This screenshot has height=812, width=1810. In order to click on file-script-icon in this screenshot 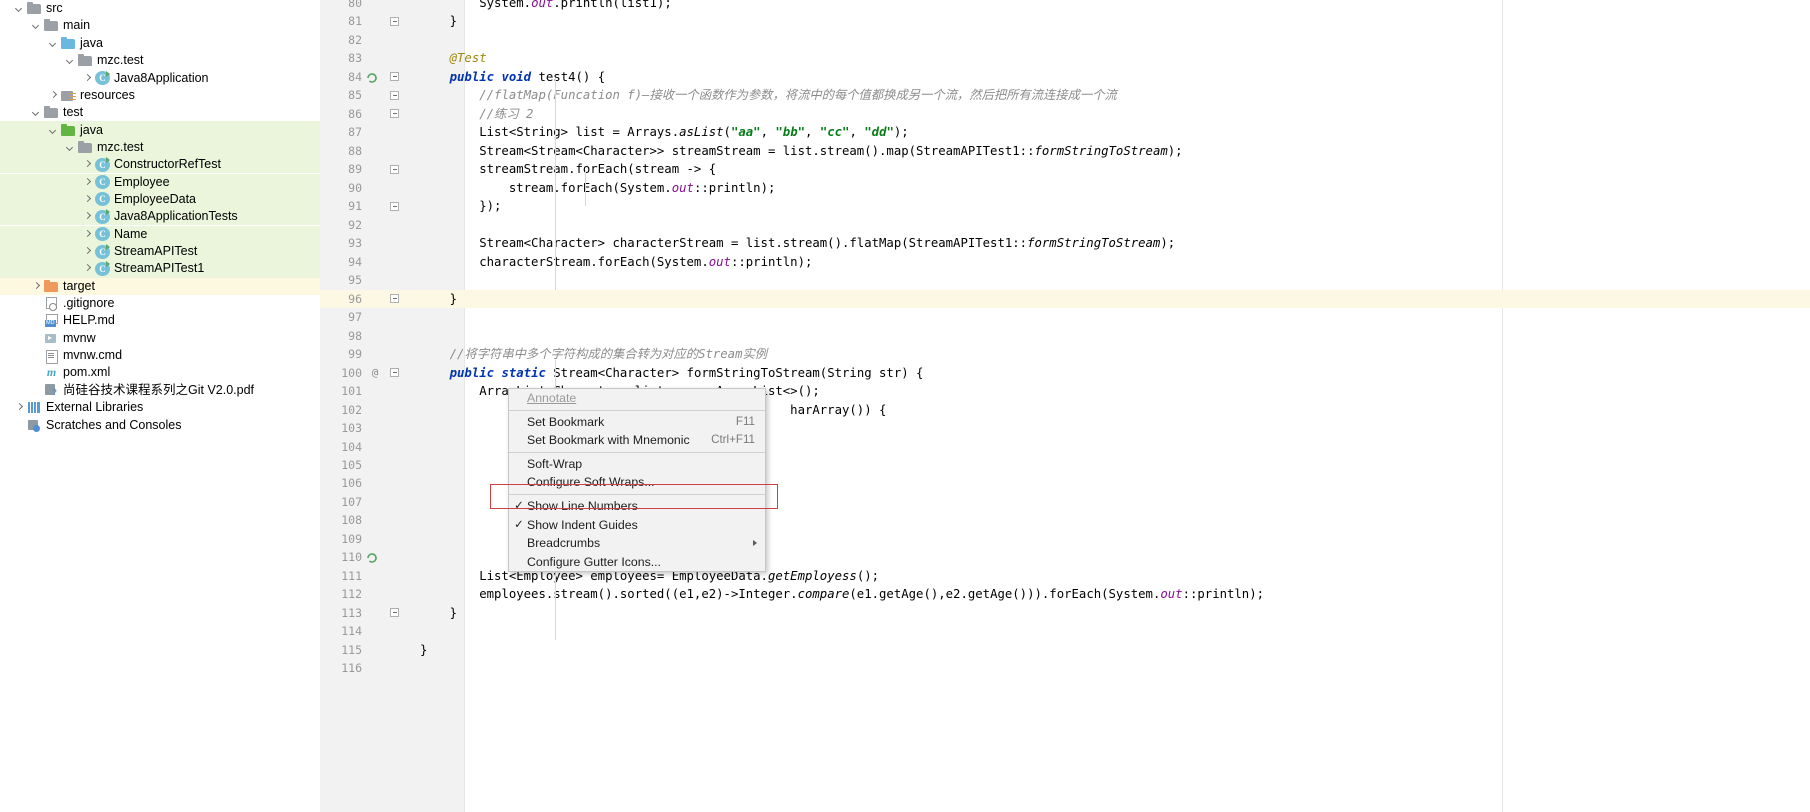, I will do `click(51, 338)`.